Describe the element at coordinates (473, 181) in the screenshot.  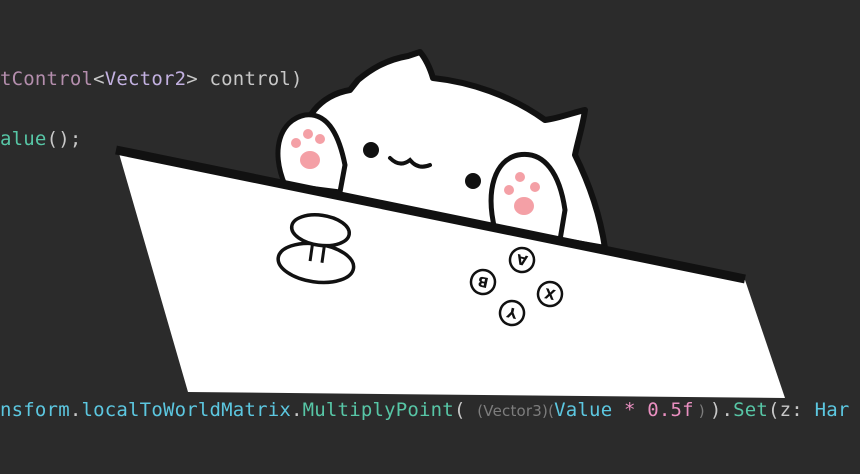
I see `cat-right-eye` at that location.